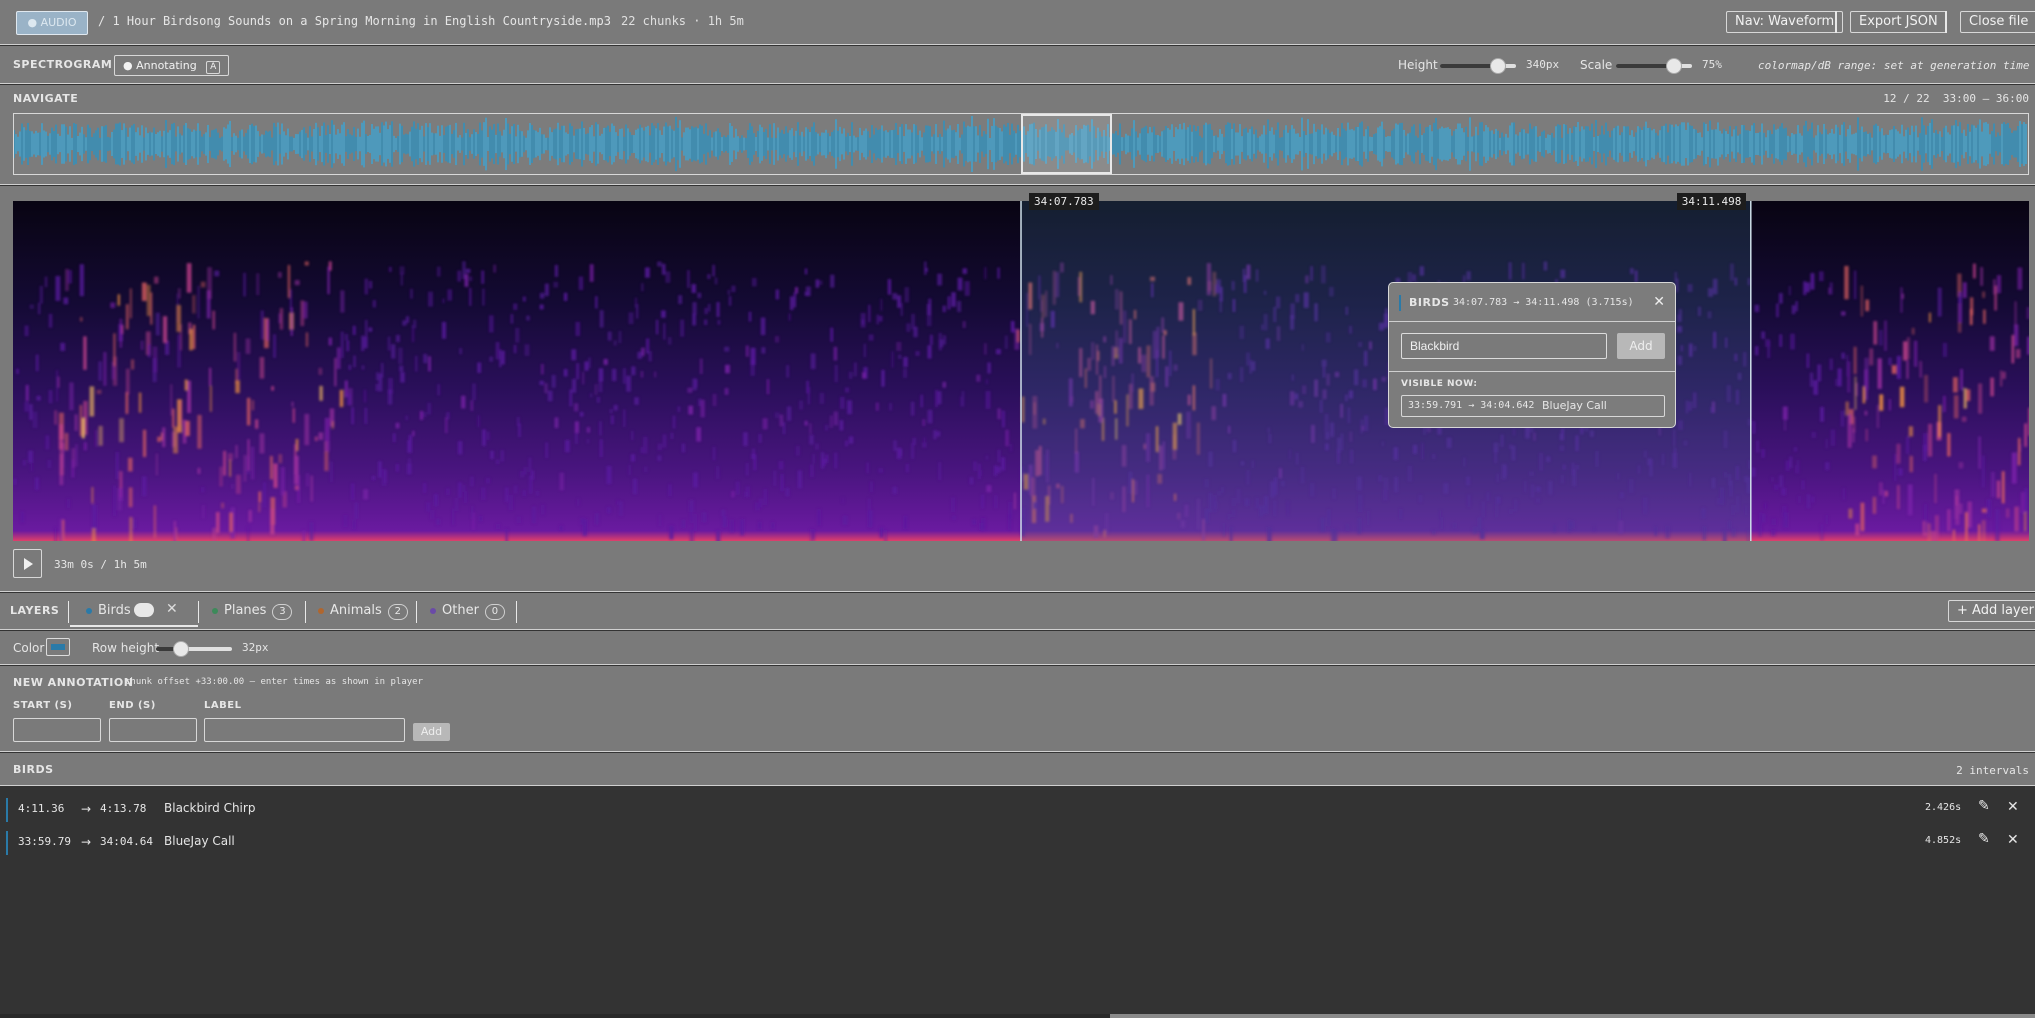 The image size is (2035, 1018). I want to click on start-input, so click(57, 730).